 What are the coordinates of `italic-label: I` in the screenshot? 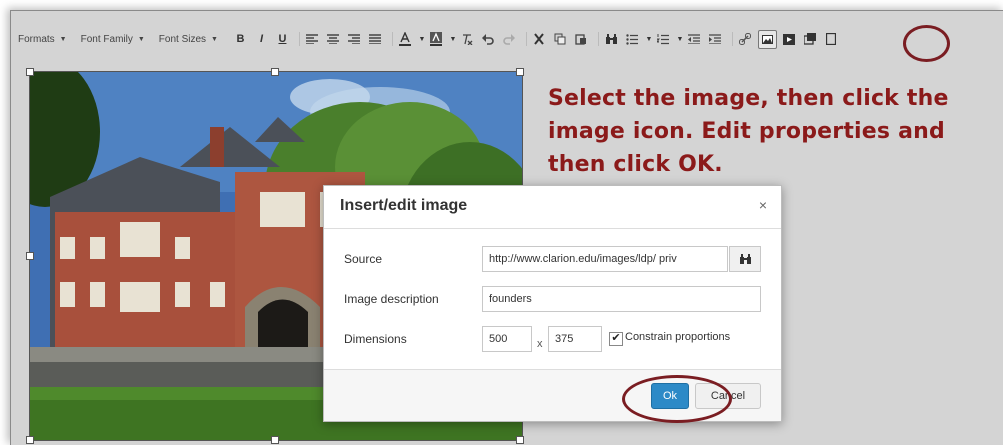 It's located at (261, 39).